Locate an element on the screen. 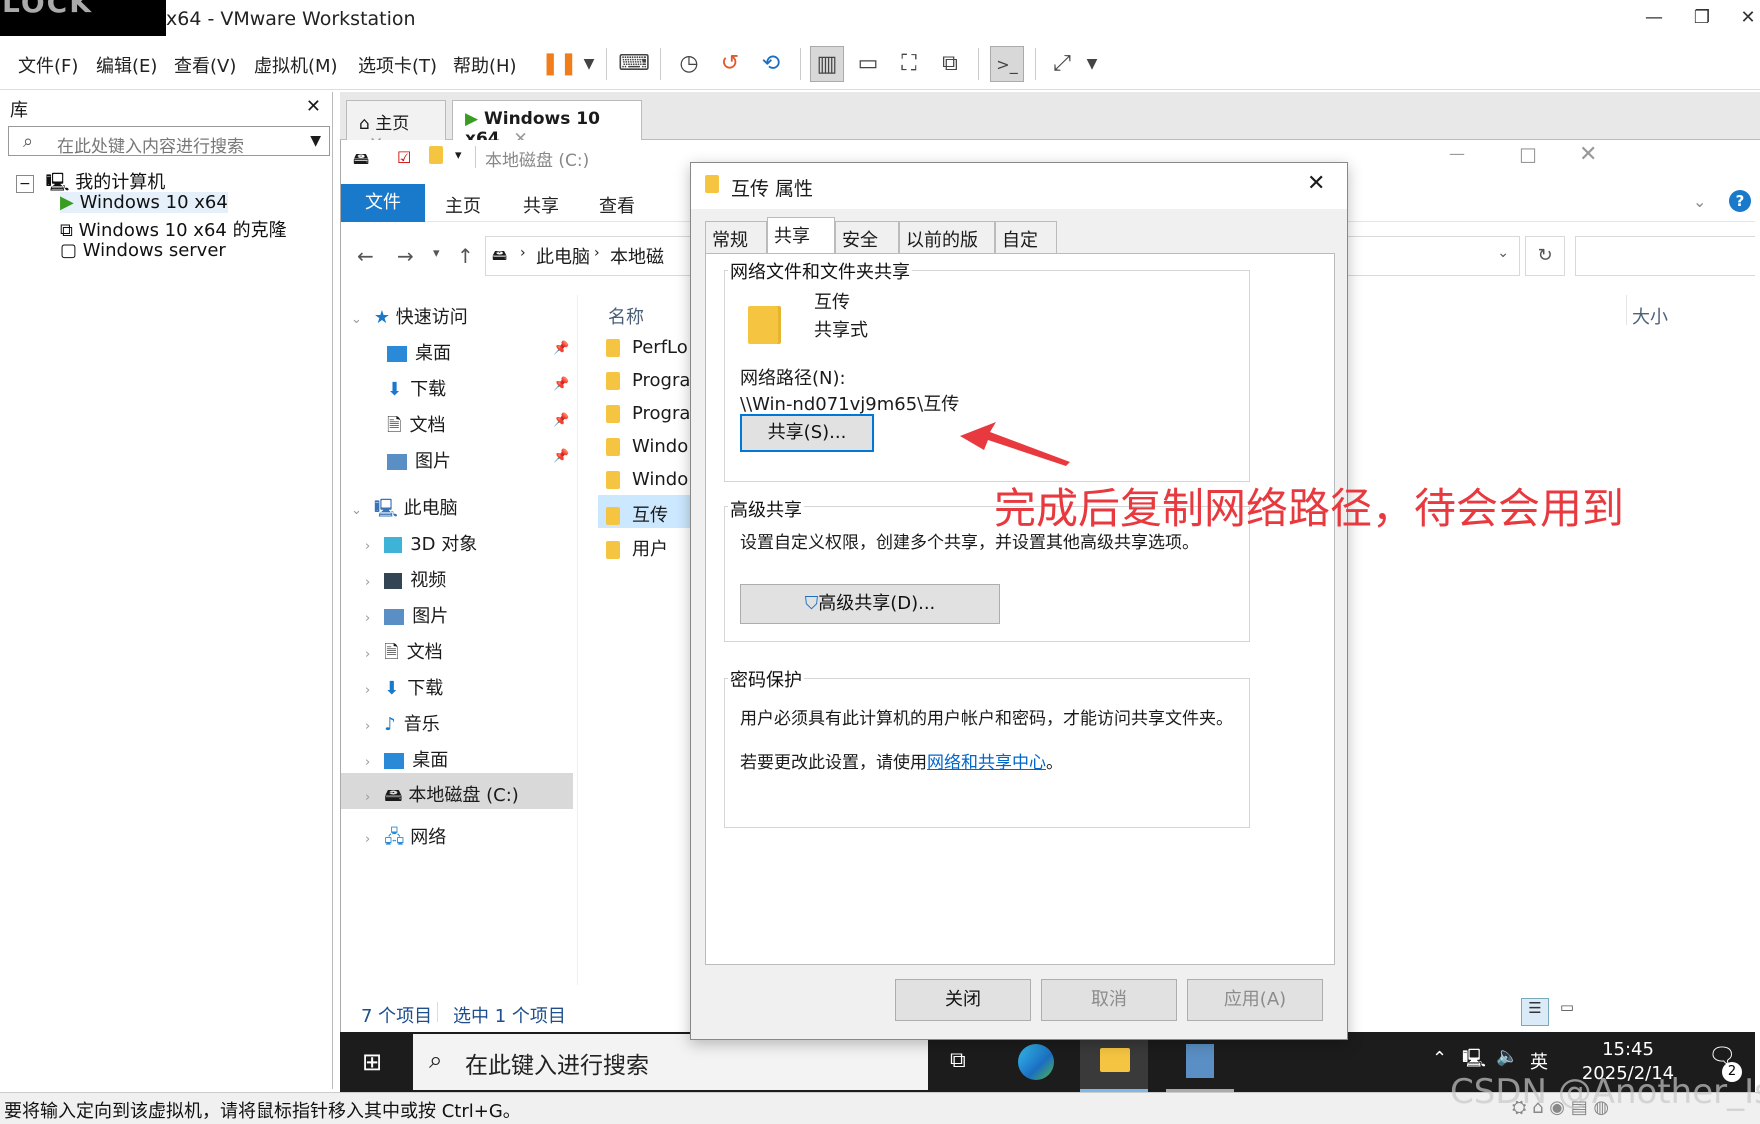 This screenshot has height=1124, width=1760. help-icon: ? is located at coordinates (1740, 201).